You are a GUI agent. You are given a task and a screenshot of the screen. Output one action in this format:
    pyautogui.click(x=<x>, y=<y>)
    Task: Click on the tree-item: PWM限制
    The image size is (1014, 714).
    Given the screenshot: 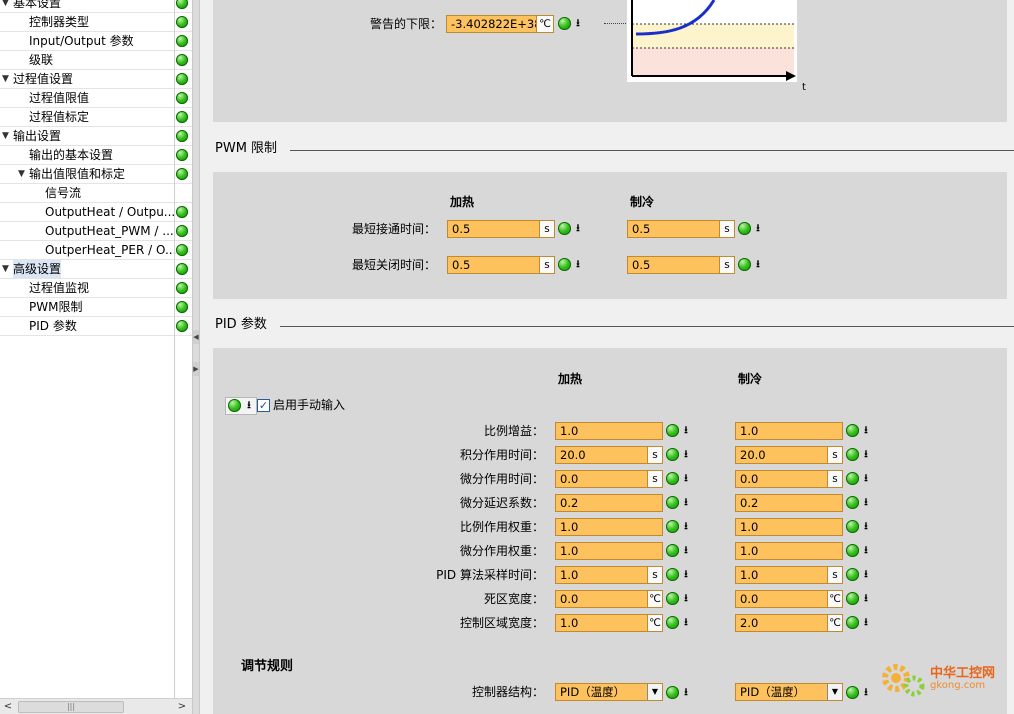 What is the action you would take?
    pyautogui.click(x=87, y=307)
    